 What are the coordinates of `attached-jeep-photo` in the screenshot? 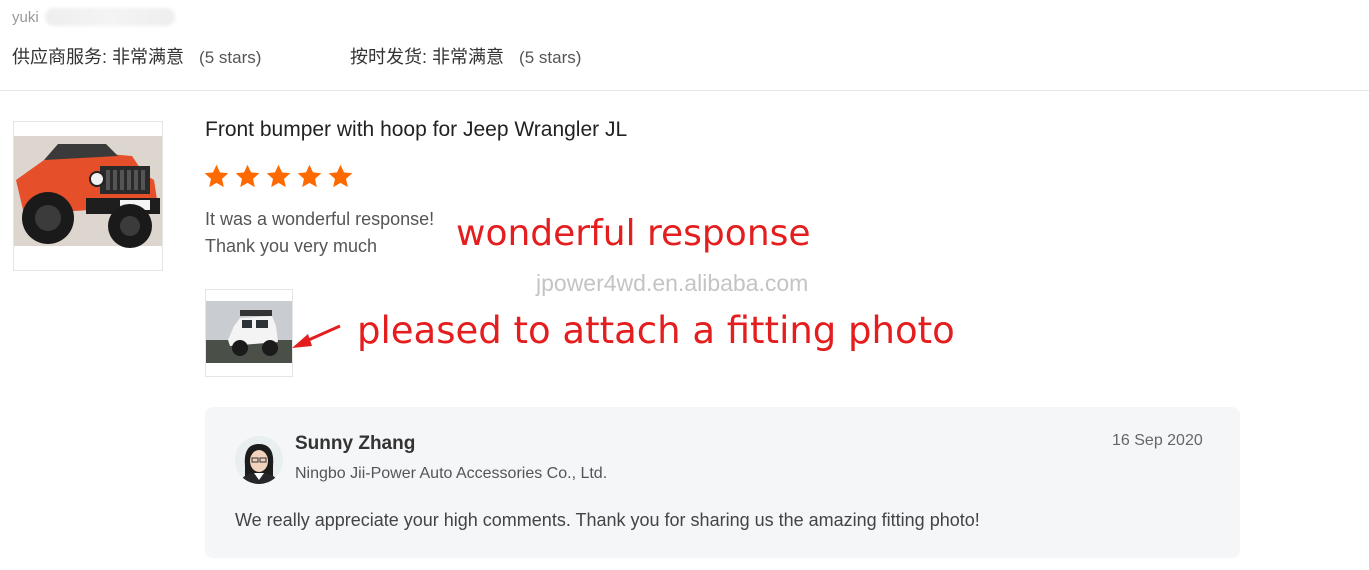 It's located at (249, 333).